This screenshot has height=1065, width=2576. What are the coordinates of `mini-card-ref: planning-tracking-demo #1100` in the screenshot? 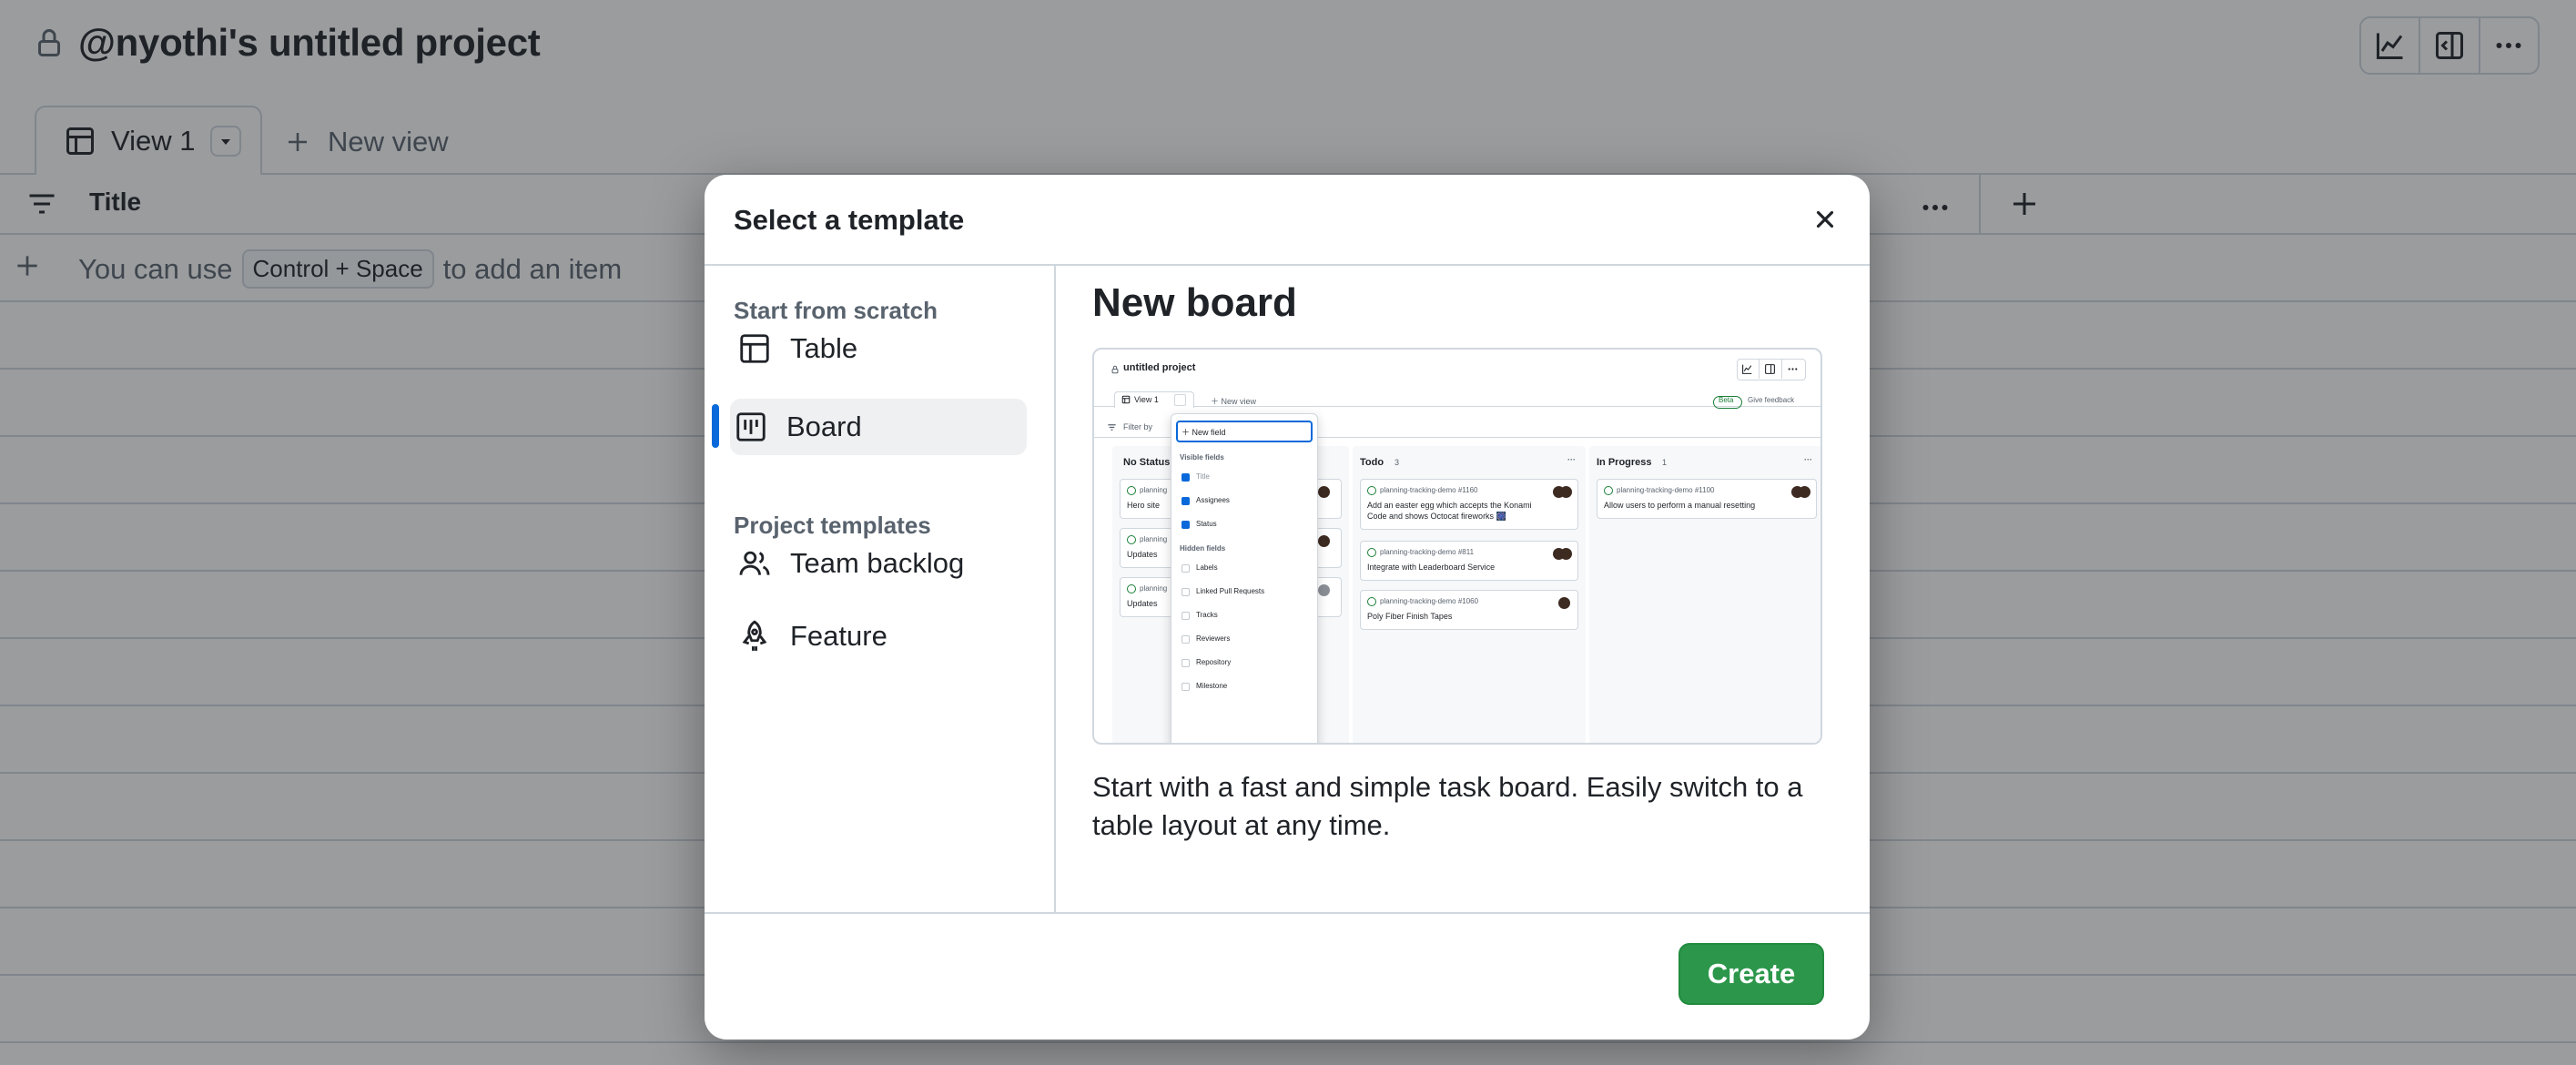 It's located at (1666, 490).